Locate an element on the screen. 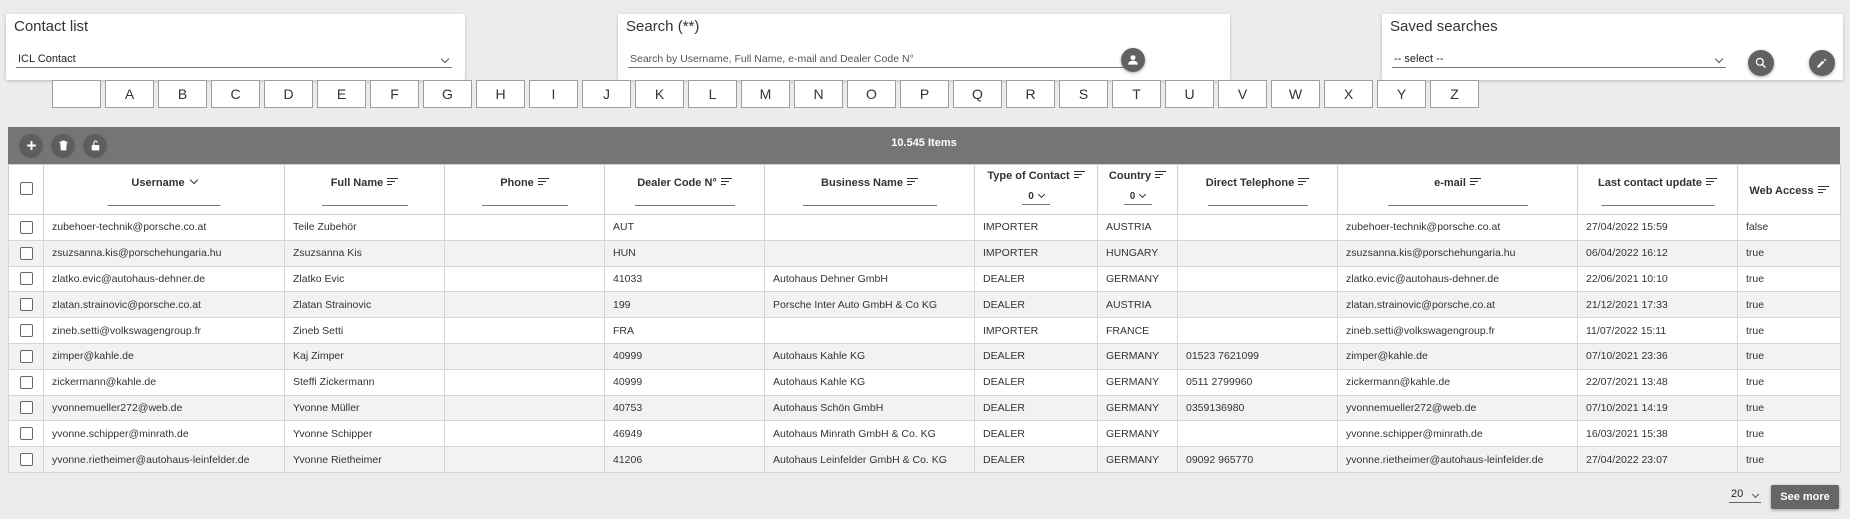  saved-searches-select: -- select -- is located at coordinates (1559, 59).